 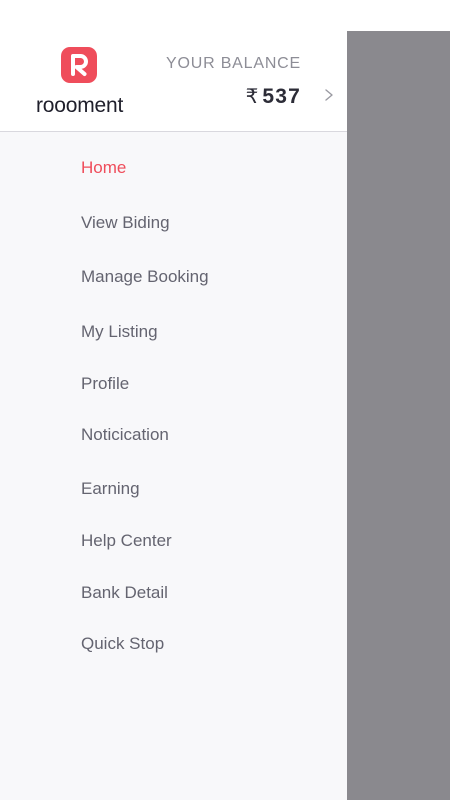 What do you see at coordinates (124, 593) in the screenshot?
I see `menu-item-bank-detail: Bank Detail` at bounding box center [124, 593].